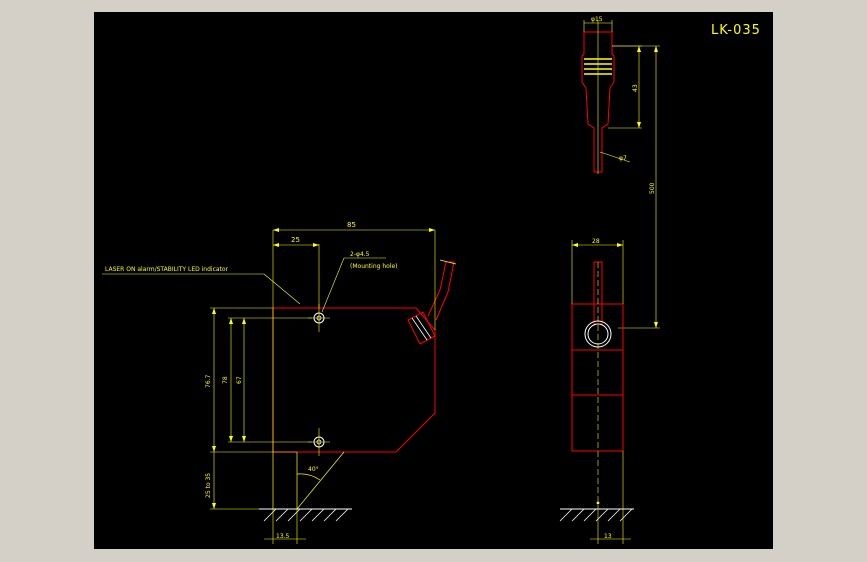  Describe the element at coordinates (597, 385) in the screenshot. I see `sensor-body-side` at that location.